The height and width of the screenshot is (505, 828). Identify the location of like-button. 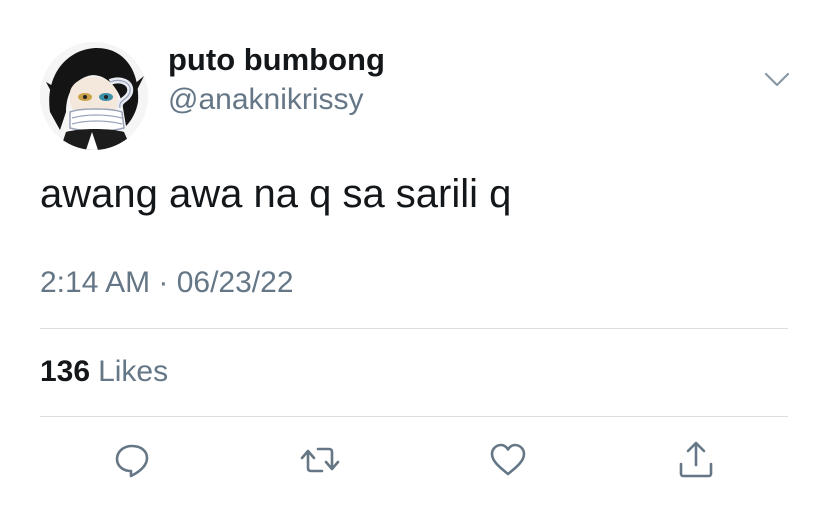
(508, 460).